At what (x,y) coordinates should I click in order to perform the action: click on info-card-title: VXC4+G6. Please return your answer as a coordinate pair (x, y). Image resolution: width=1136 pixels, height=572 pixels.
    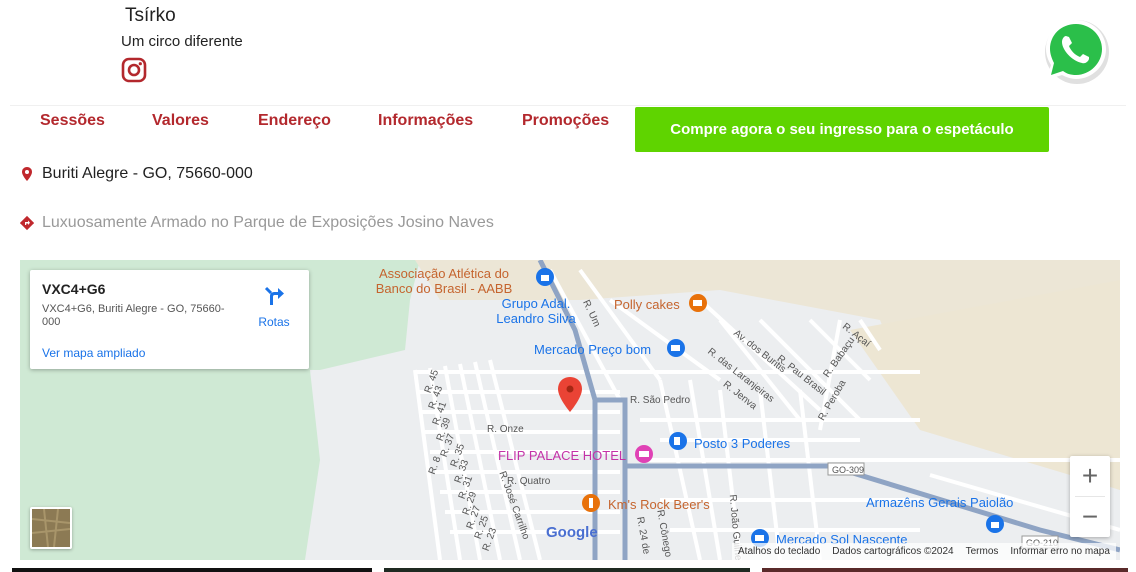
    Looking at the image, I should click on (74, 289).